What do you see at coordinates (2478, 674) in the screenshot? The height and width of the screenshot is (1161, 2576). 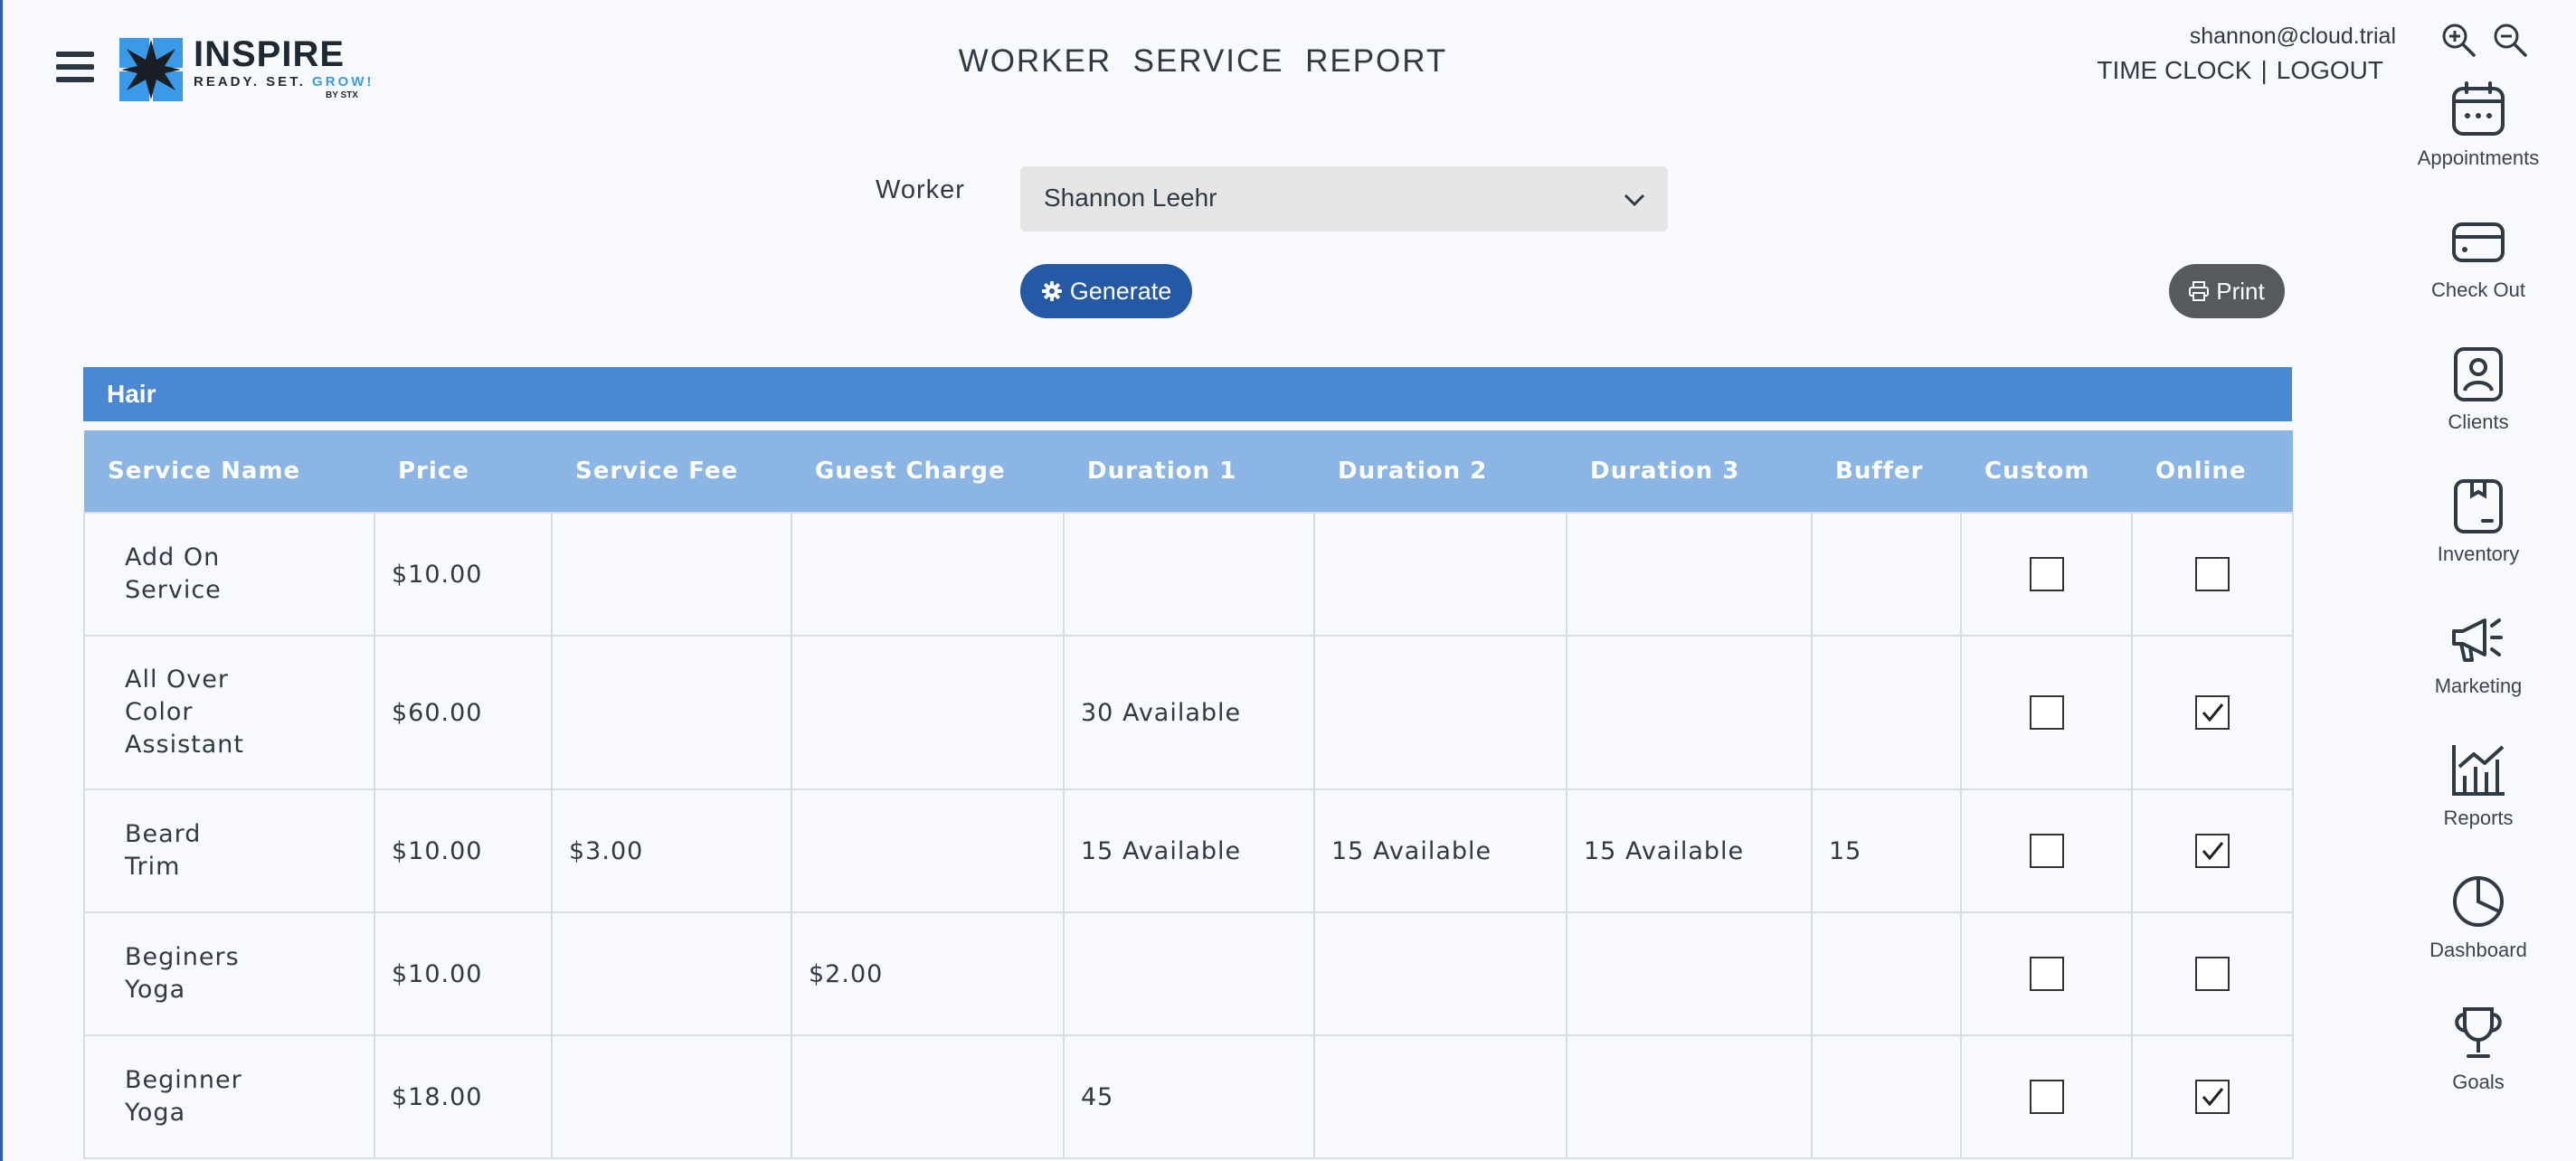 I see `nav-marketing: Marketing` at bounding box center [2478, 674].